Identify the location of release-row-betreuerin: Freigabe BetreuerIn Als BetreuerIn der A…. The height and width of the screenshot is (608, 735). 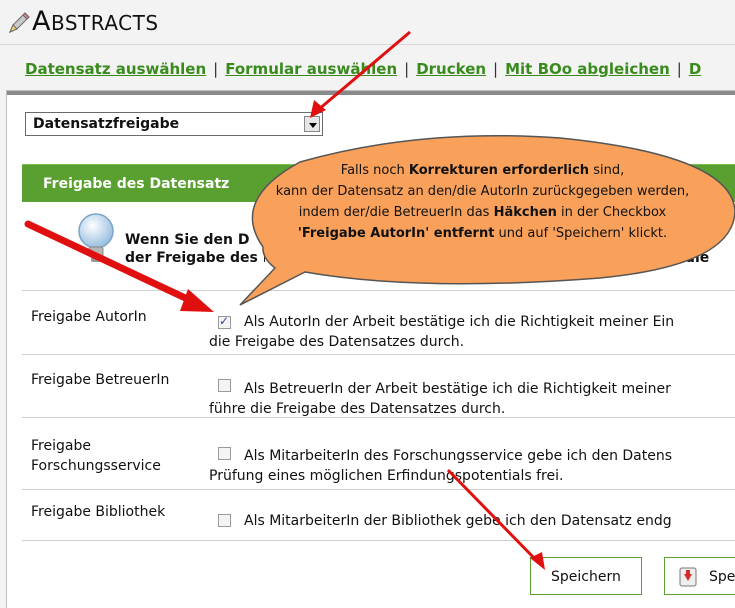
(378, 386).